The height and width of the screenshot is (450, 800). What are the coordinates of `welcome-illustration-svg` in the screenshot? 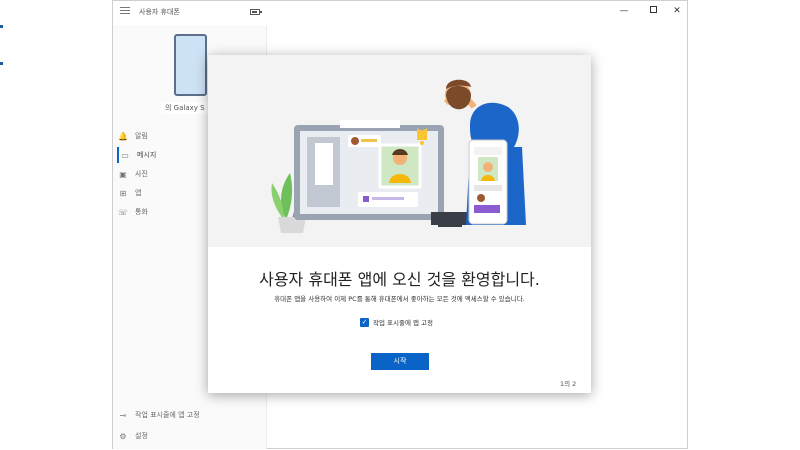 It's located at (398, 156).